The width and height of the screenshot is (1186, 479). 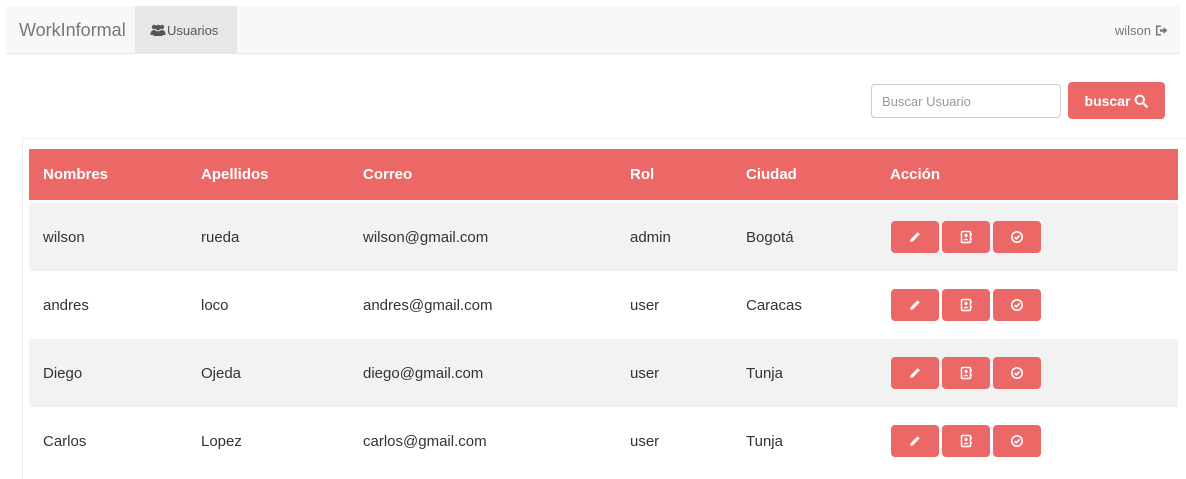 I want to click on search-icon, so click(x=1142, y=101).